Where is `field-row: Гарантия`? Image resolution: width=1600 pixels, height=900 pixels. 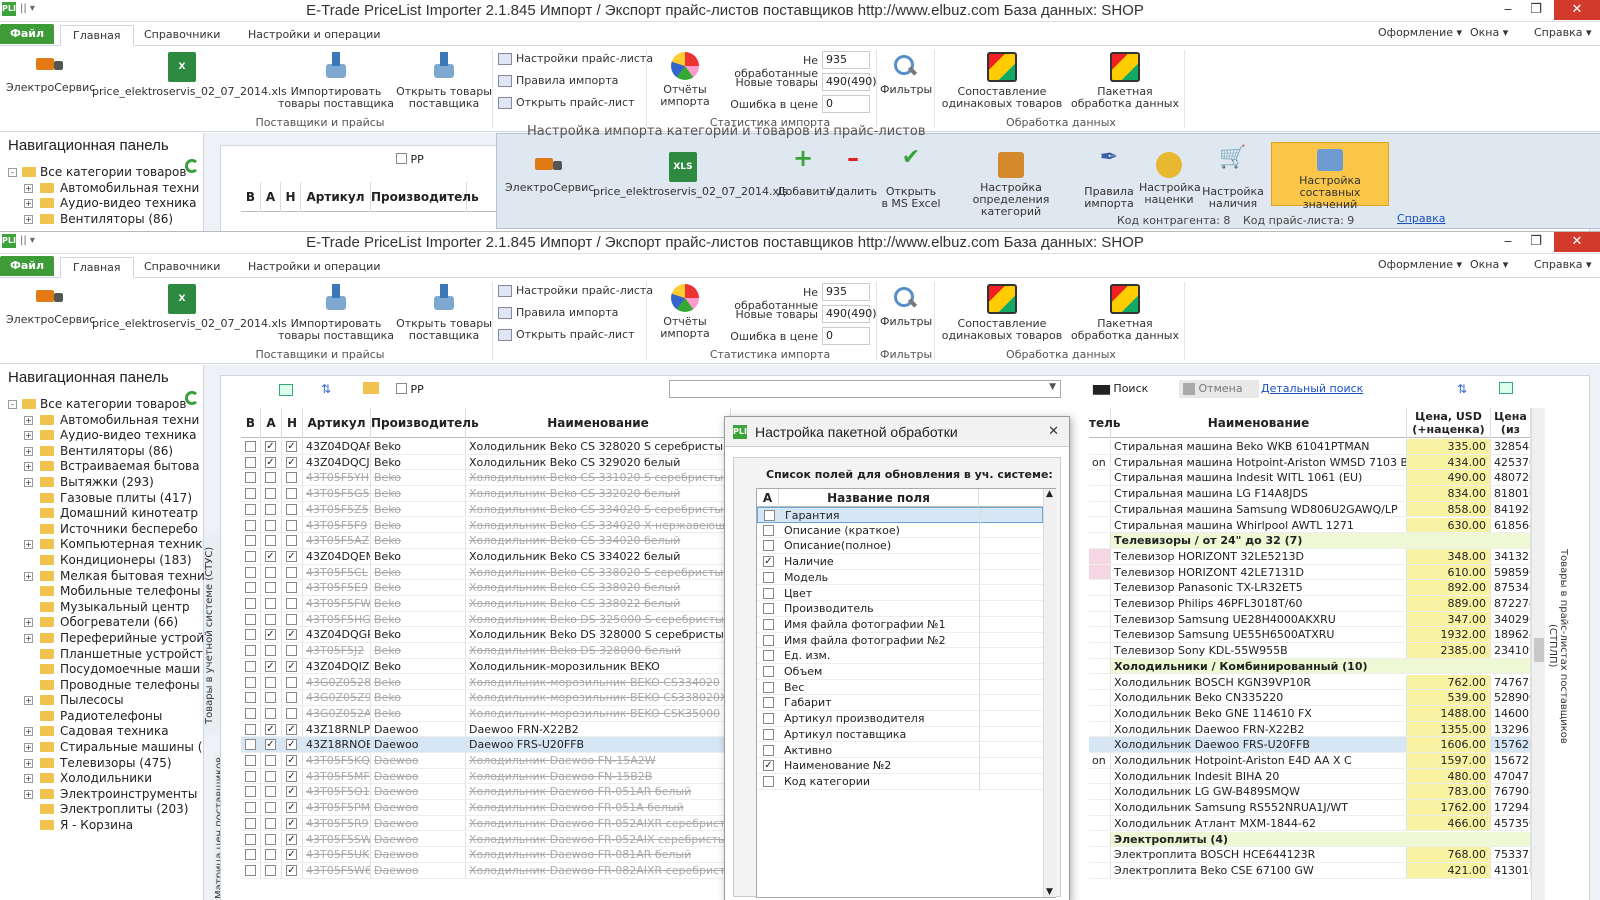
field-row: Гарантия is located at coordinates (900, 515).